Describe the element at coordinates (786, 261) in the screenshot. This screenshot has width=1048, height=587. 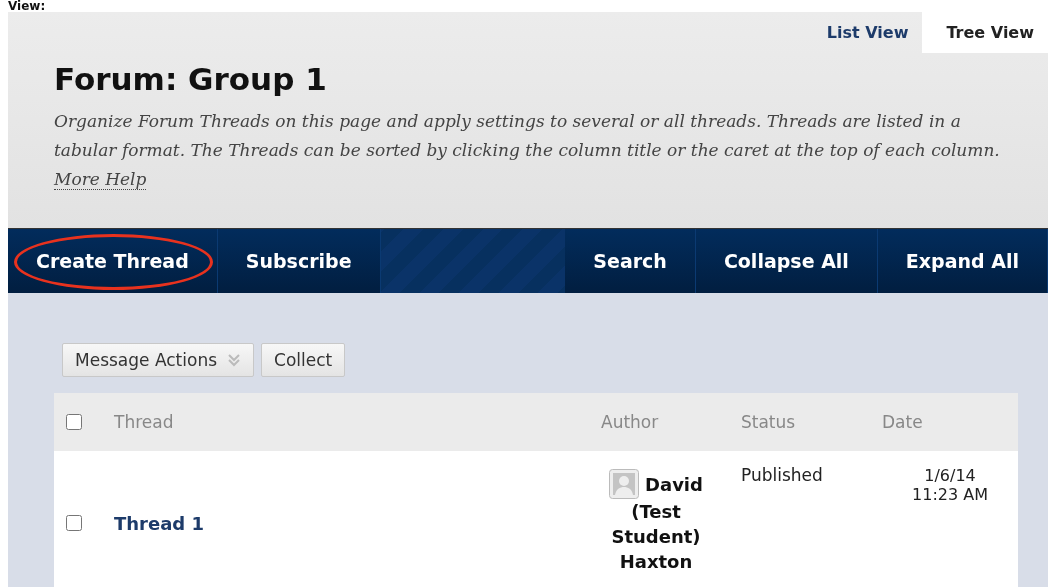
I see `toolbar-button: Collapse All` at that location.